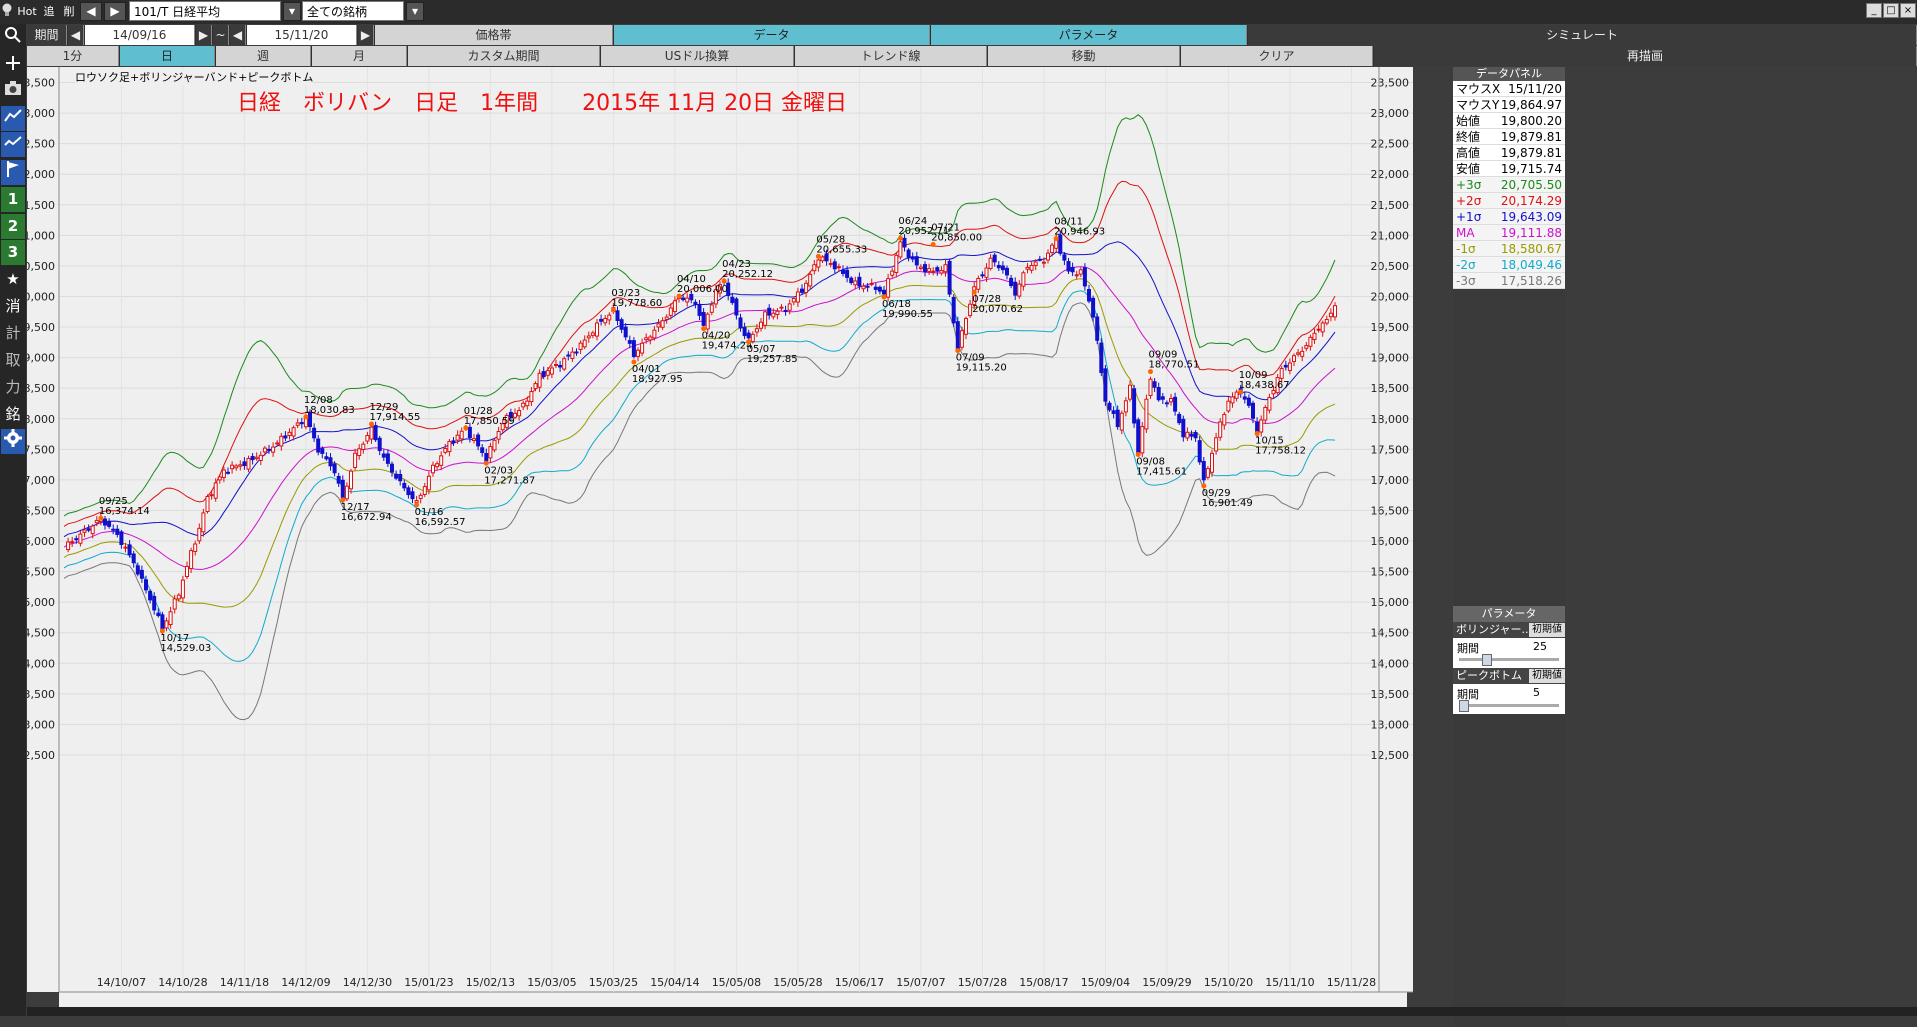 The width and height of the screenshot is (1917, 1027). What do you see at coordinates (167, 56) in the screenshot?
I see `tf-day: 日` at bounding box center [167, 56].